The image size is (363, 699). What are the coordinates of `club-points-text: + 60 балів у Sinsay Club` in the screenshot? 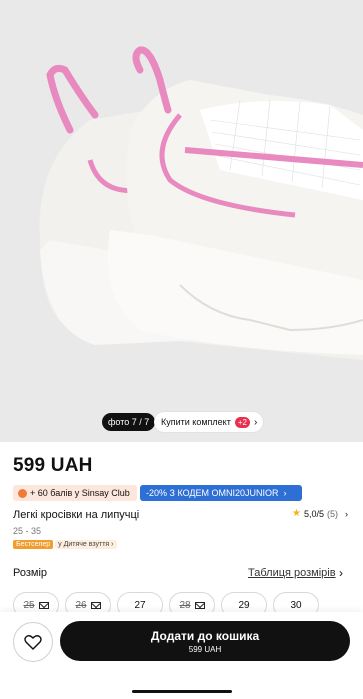 It's located at (80, 493).